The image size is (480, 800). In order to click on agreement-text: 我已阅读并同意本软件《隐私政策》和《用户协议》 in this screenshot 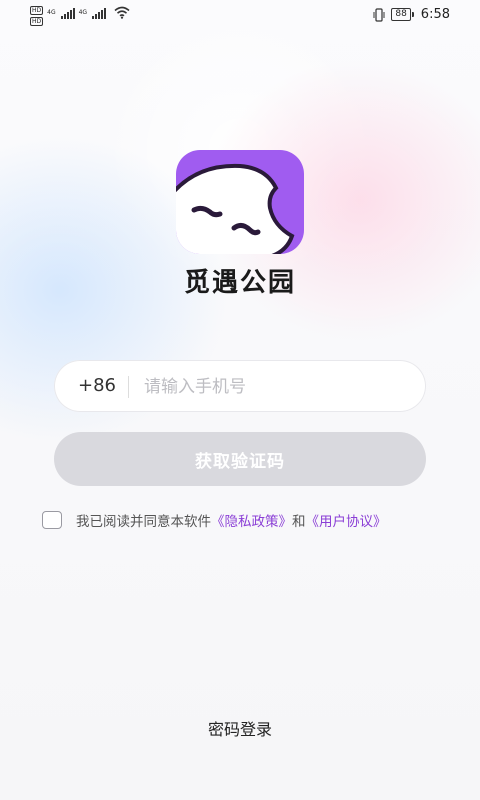, I will do `click(231, 520)`.